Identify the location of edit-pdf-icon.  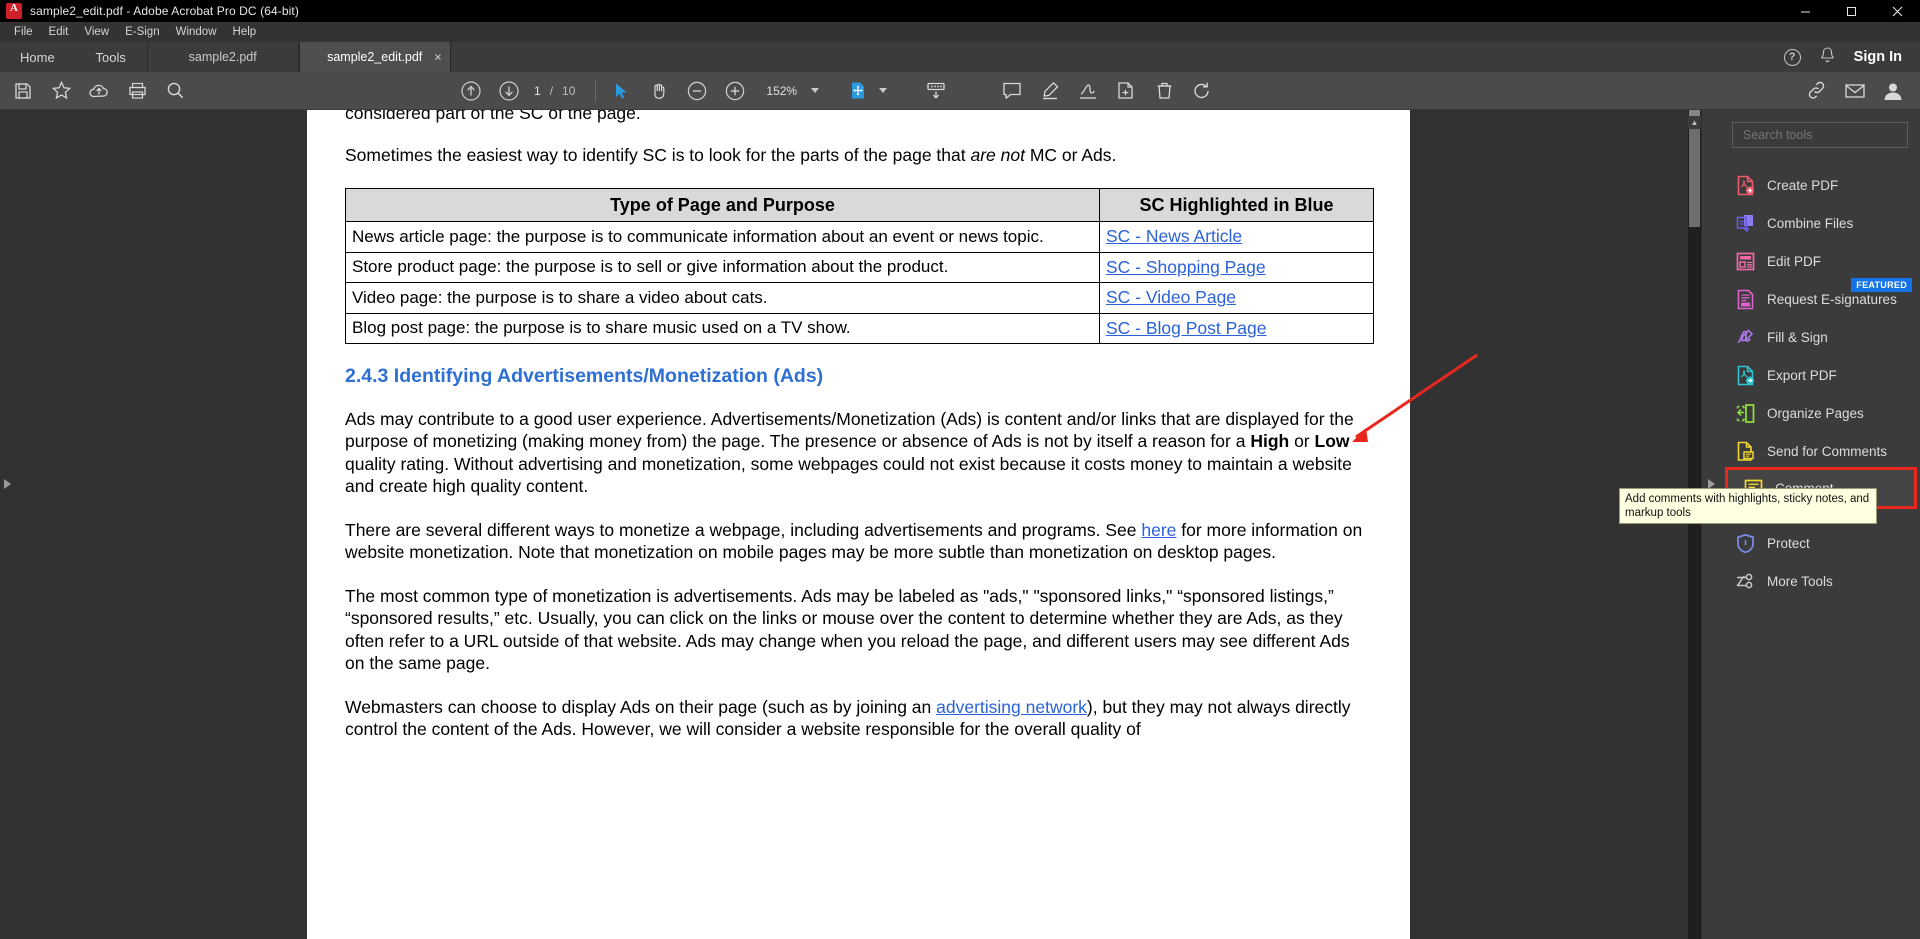
(1745, 261).